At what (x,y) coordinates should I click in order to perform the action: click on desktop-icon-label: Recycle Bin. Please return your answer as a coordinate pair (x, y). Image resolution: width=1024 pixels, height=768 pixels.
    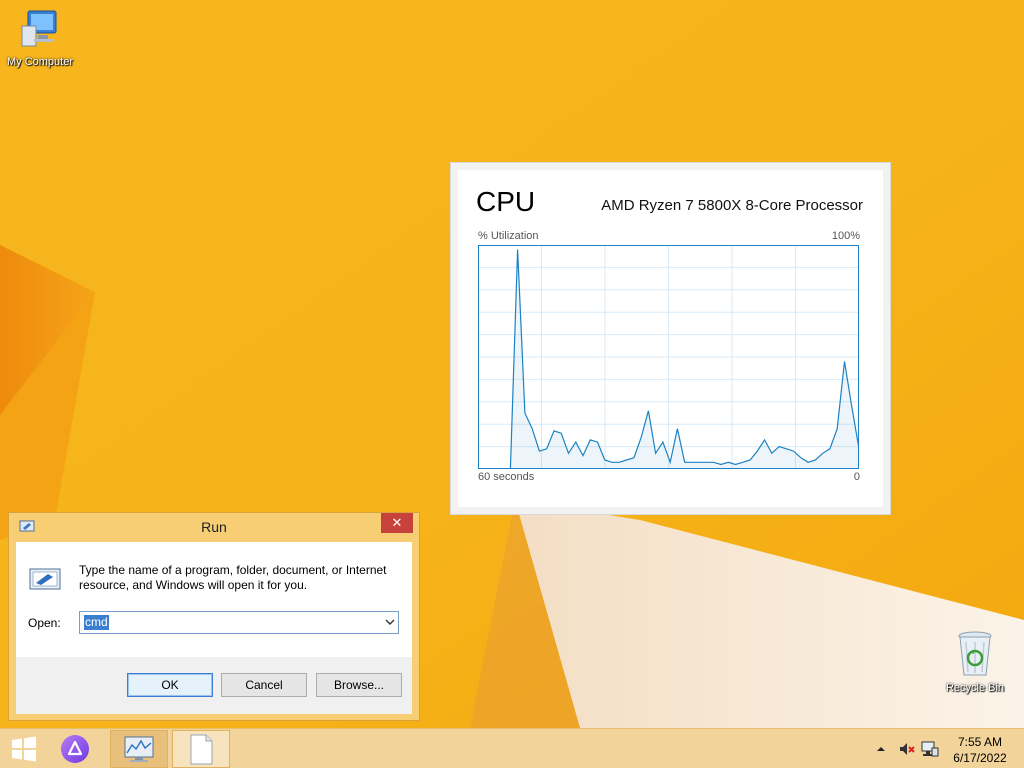
    Looking at the image, I should click on (975, 688).